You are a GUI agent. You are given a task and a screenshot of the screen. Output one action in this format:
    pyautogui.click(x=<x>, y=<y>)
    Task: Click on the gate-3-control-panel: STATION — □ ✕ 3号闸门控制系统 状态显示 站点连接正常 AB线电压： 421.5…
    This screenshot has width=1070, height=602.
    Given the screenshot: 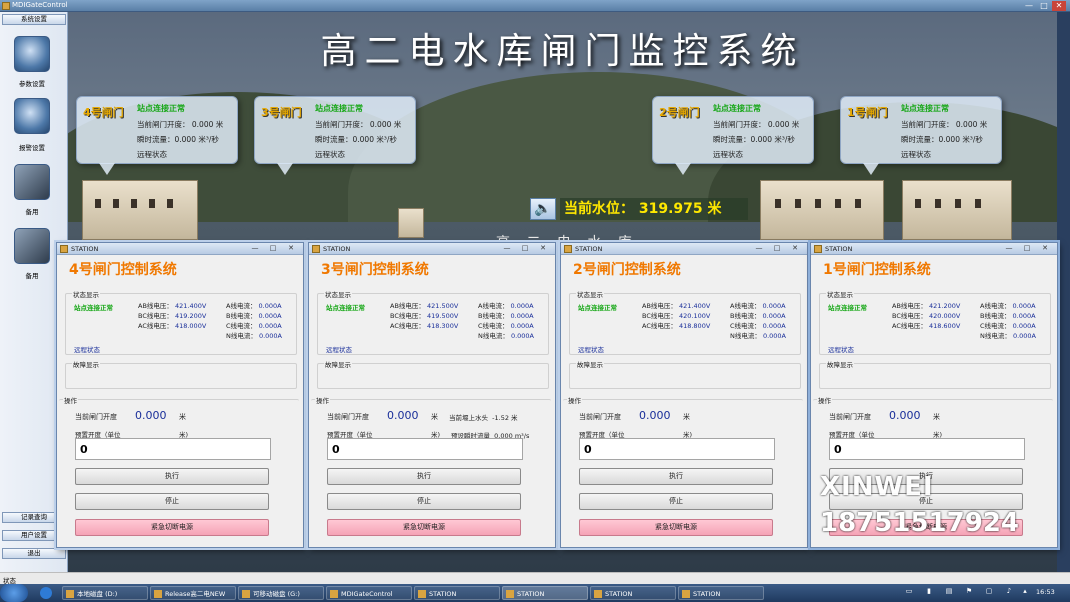 What is the action you would take?
    pyautogui.click(x=432, y=395)
    